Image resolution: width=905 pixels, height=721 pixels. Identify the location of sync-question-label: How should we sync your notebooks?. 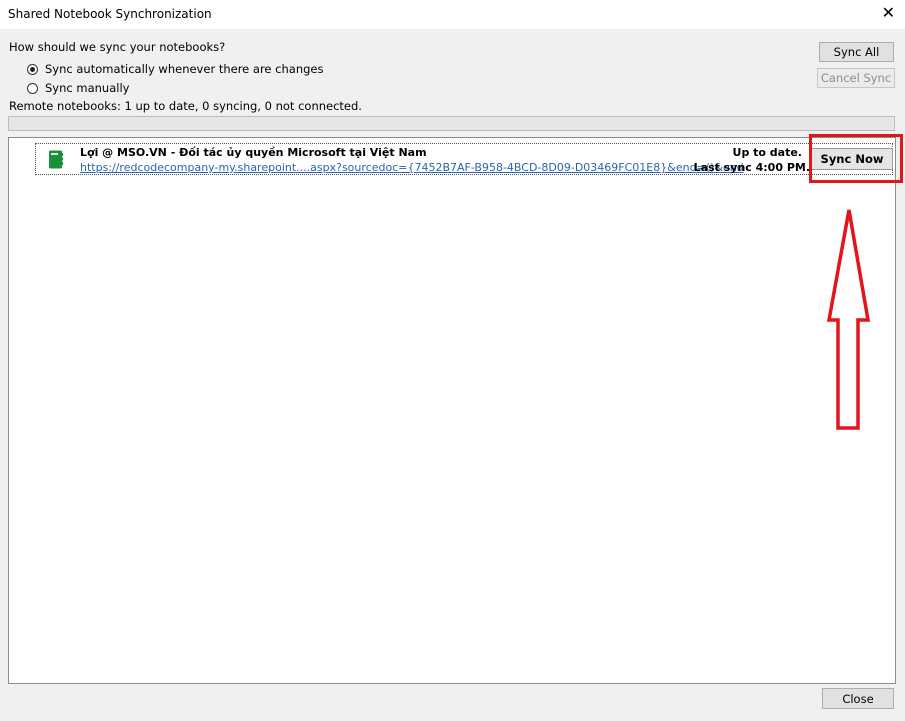
(117, 47).